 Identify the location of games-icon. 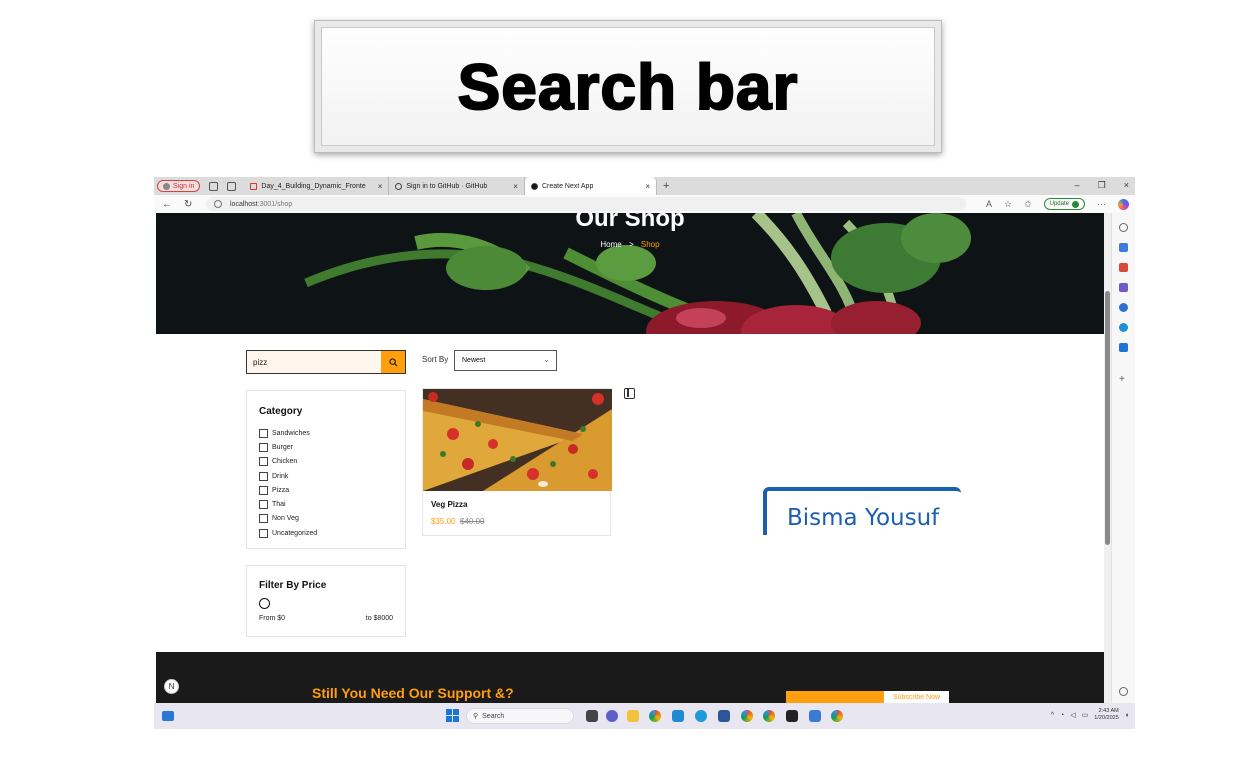
(1123, 287).